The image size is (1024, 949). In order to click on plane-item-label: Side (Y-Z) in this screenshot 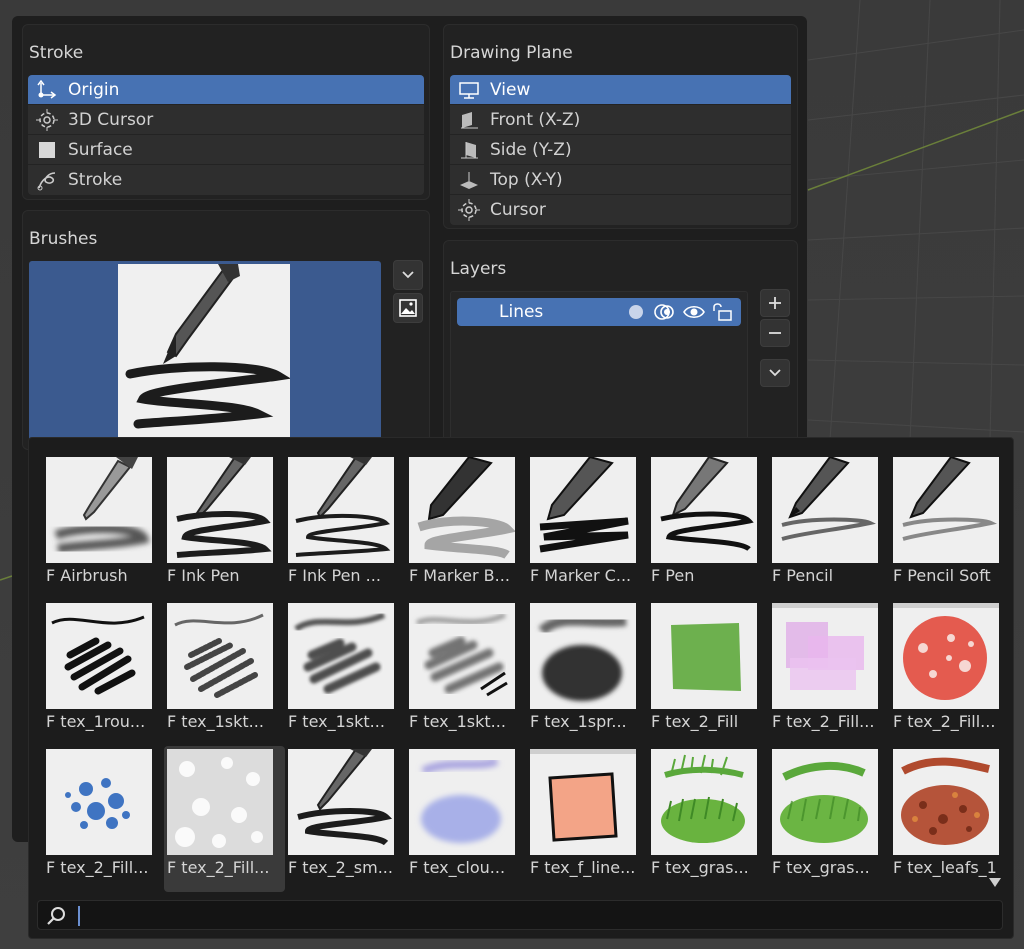, I will do `click(531, 149)`.